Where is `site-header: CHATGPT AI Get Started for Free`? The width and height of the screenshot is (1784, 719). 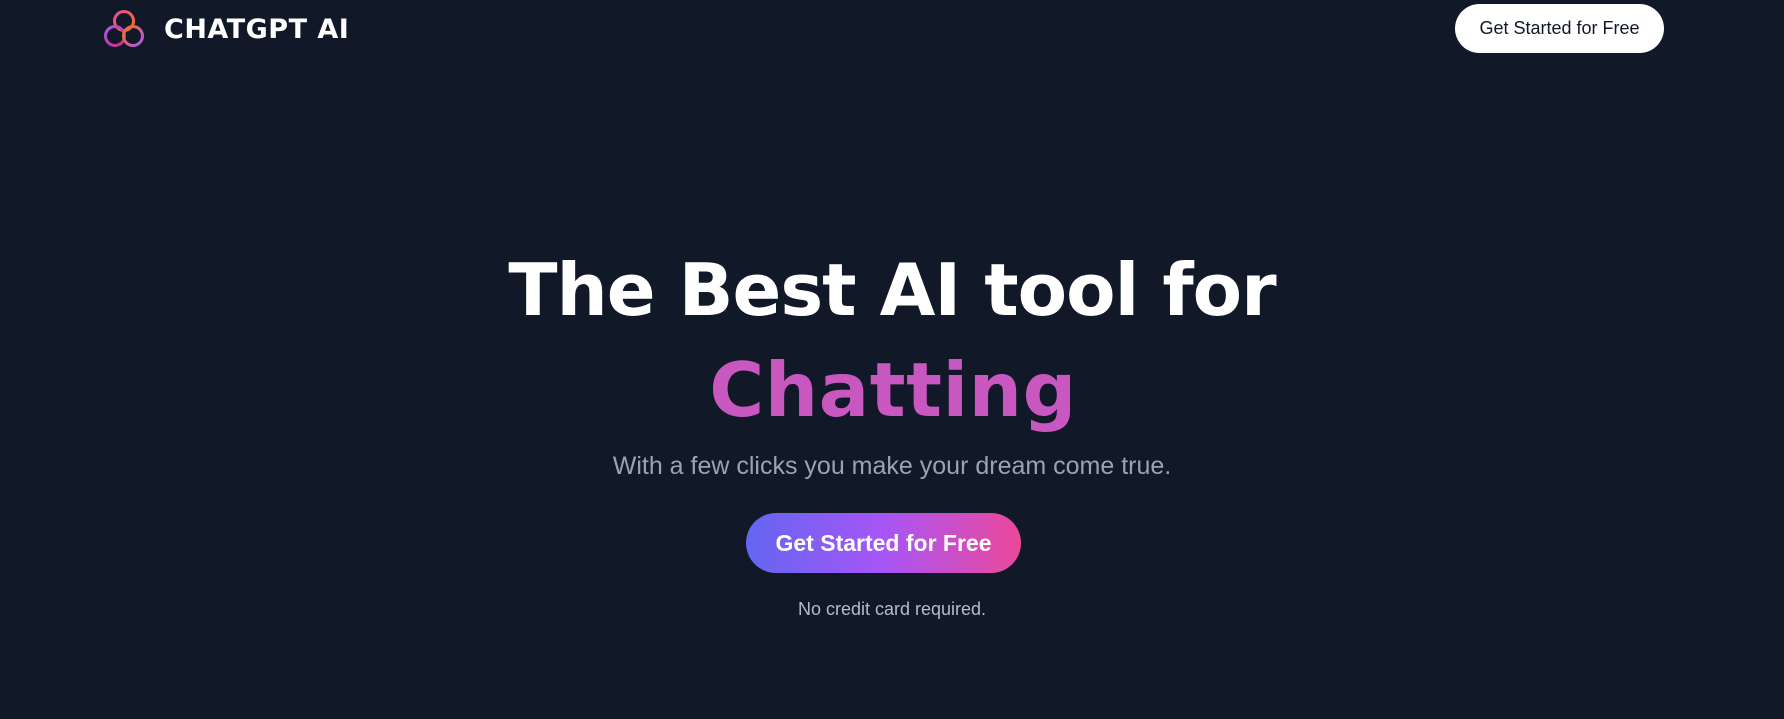
site-header: CHATGPT AI Get Started for Free is located at coordinates (892, 30).